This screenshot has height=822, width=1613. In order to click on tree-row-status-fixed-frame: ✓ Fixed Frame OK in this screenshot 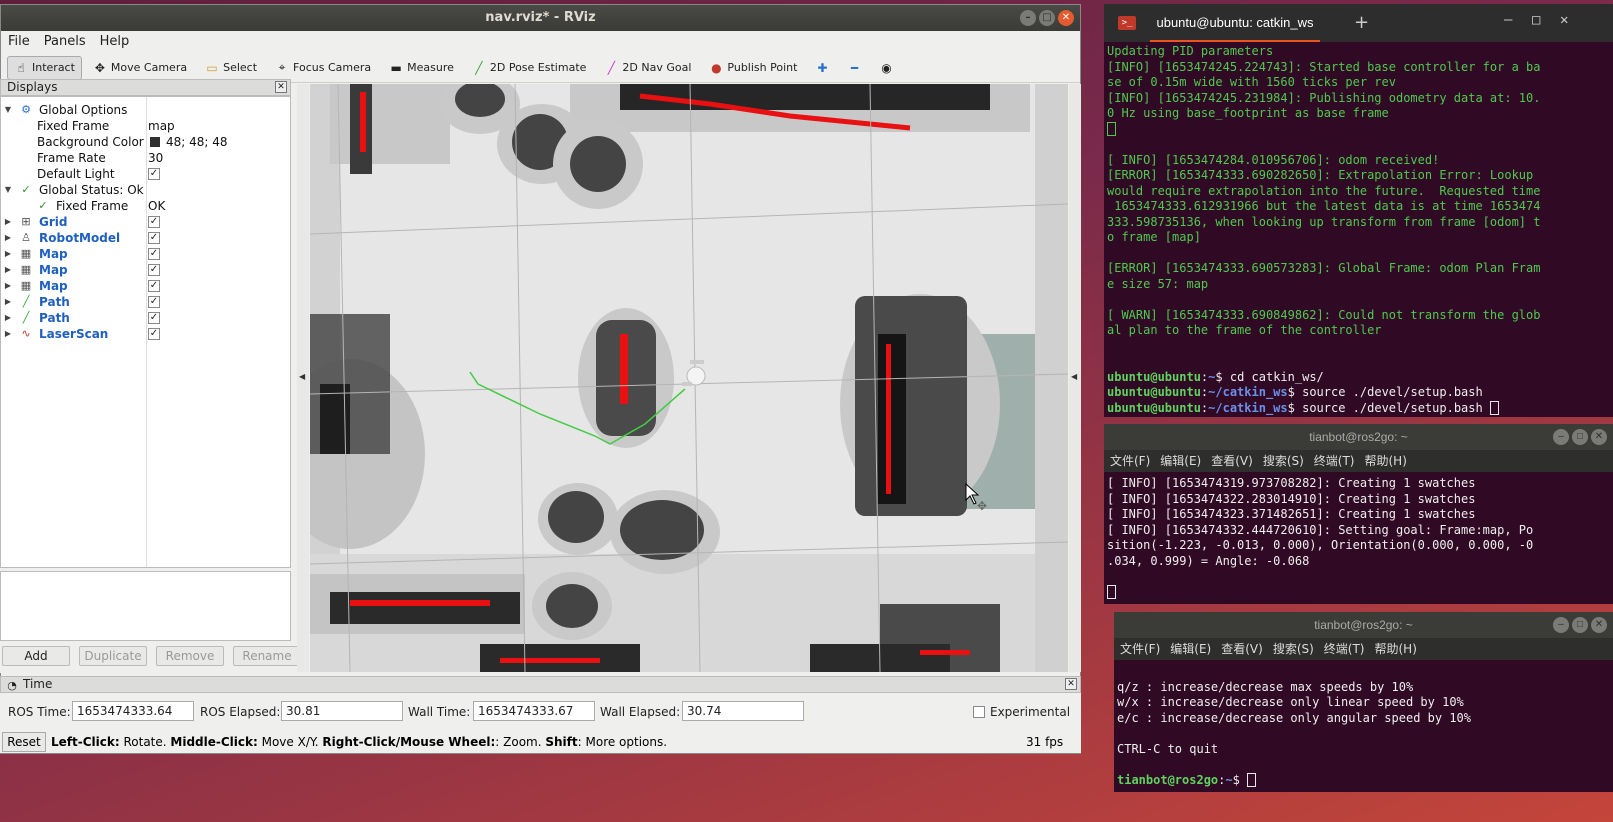, I will do `click(145, 206)`.